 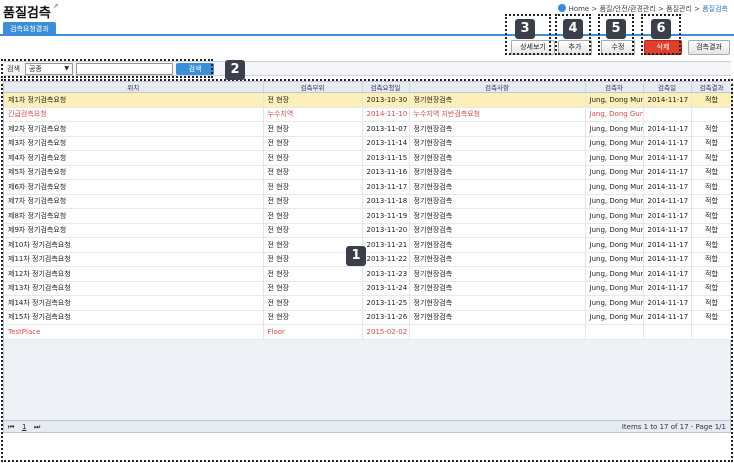 I want to click on breadcrumb-level-1: 품질/안전/환경관리, so click(x=628, y=9).